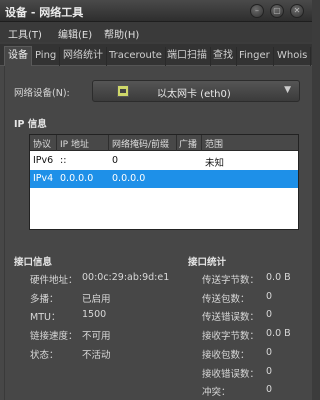 This screenshot has height=400, width=320. Describe the element at coordinates (45, 317) in the screenshot. I see `mtu-label: MTU：` at that location.